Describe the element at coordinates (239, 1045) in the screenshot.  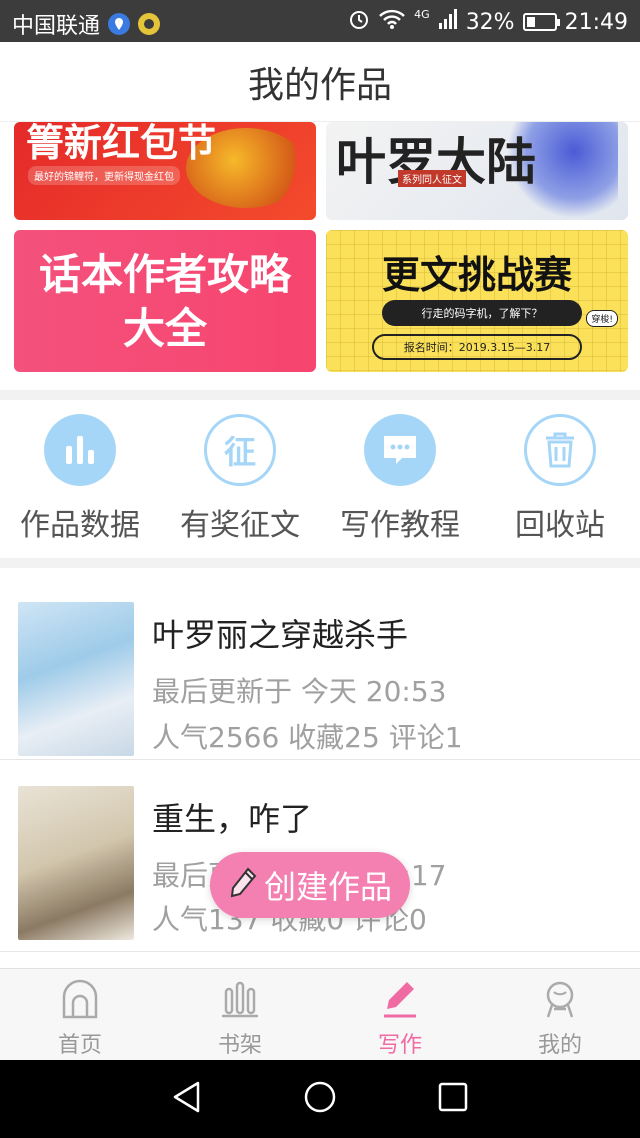
I see `tab-label: 书架` at that location.